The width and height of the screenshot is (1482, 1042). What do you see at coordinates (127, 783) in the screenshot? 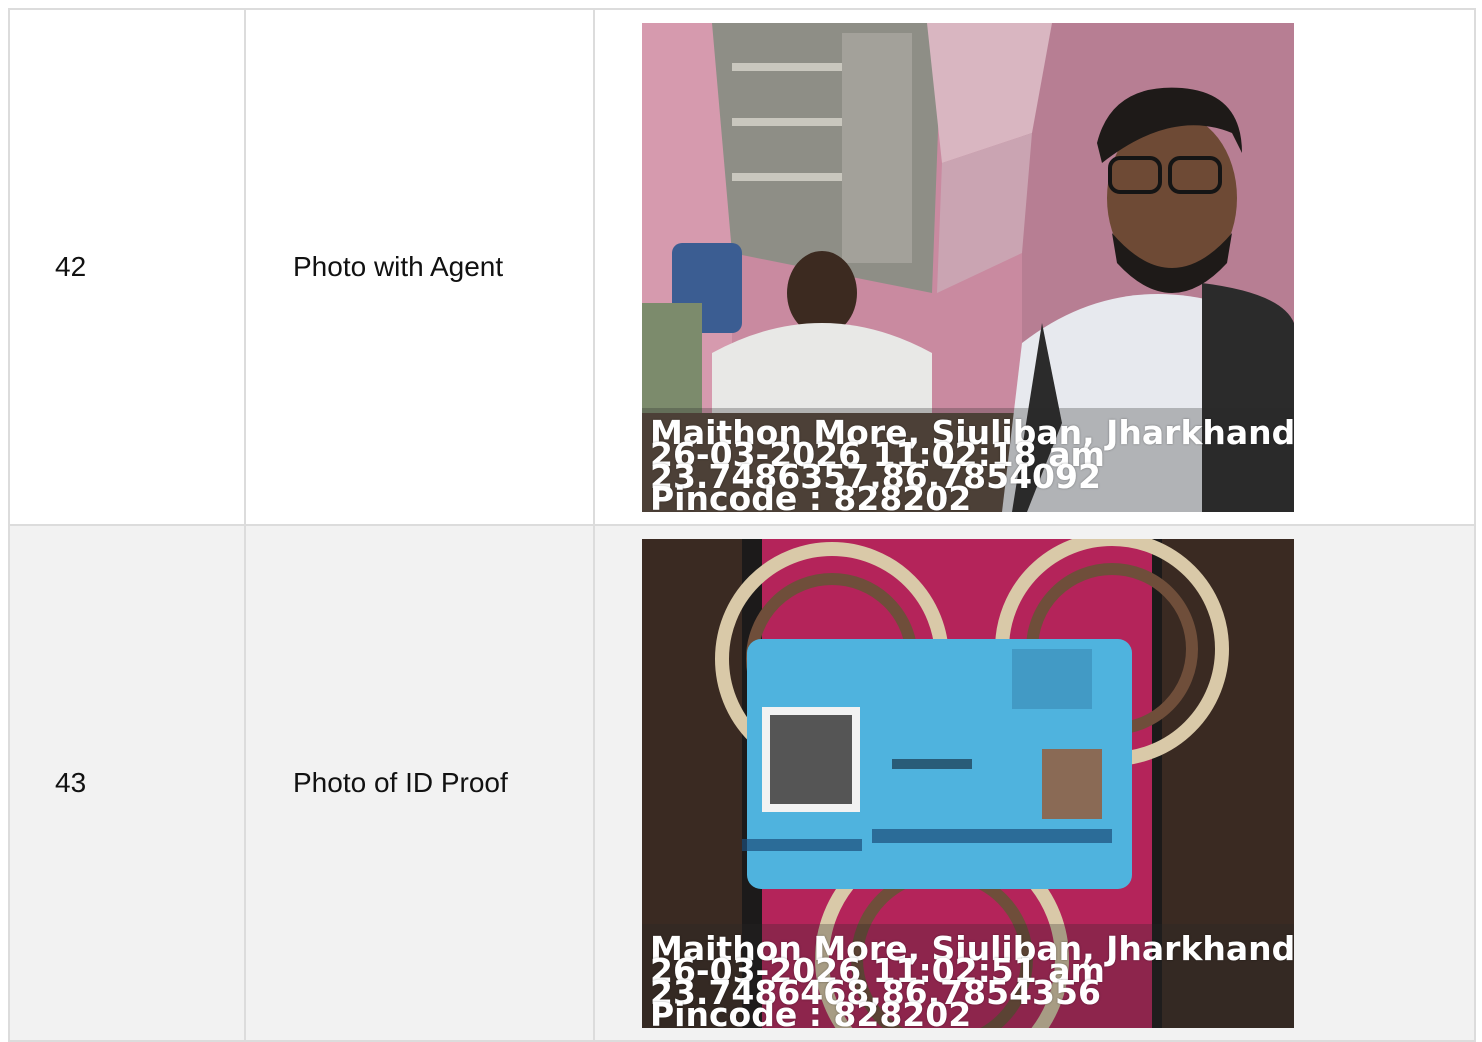
I see `row-number: 43` at bounding box center [127, 783].